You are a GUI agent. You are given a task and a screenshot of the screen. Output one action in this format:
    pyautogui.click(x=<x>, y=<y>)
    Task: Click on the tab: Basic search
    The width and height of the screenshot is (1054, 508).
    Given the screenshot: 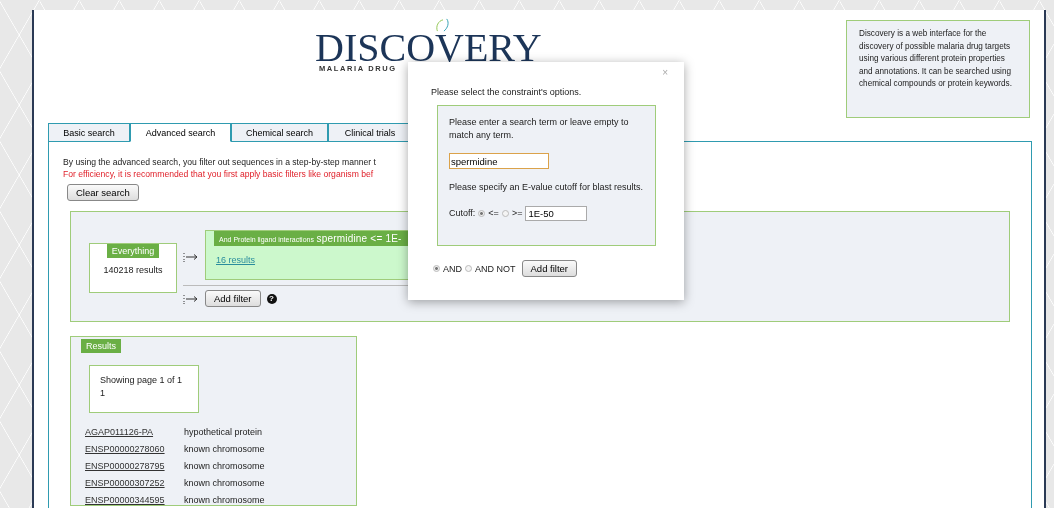 What is the action you would take?
    pyautogui.click(x=89, y=132)
    